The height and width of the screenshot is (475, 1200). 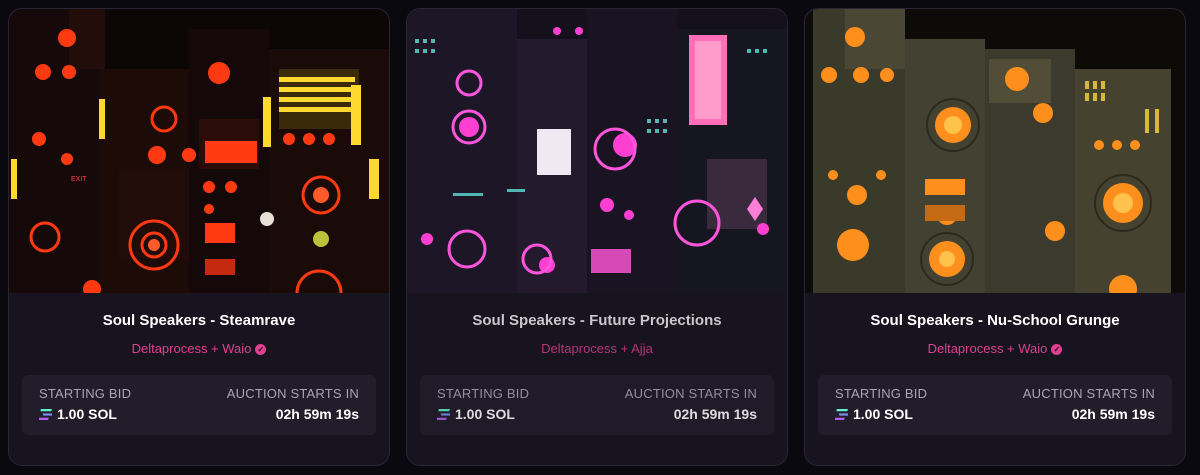 What do you see at coordinates (597, 320) in the screenshot?
I see `card-title: Soul Speakers - Future Projections` at bounding box center [597, 320].